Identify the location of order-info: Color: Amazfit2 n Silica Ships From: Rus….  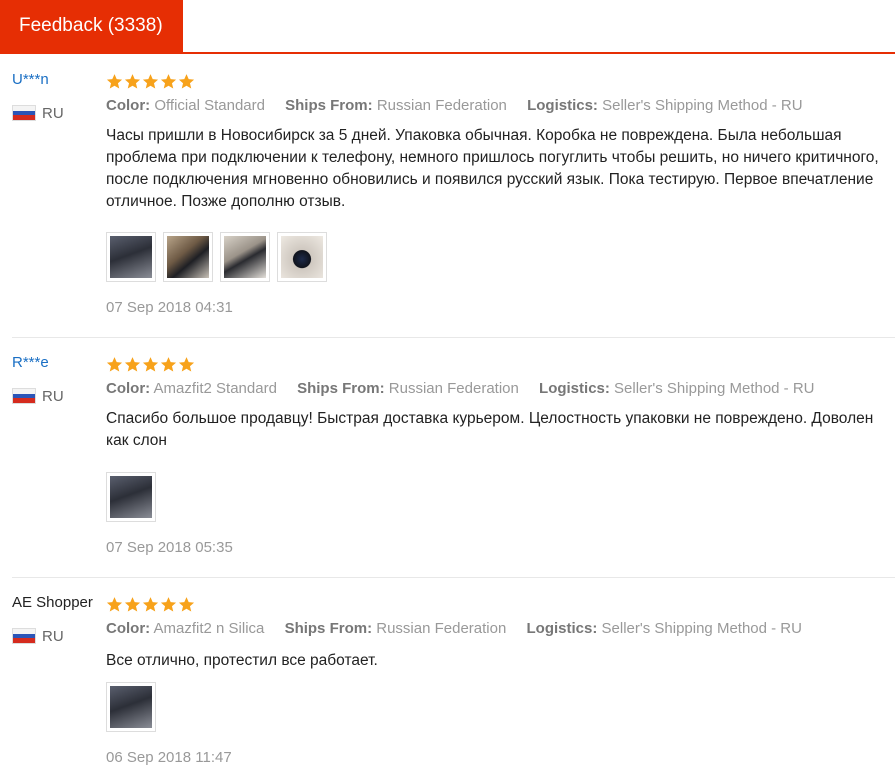
(462, 628).